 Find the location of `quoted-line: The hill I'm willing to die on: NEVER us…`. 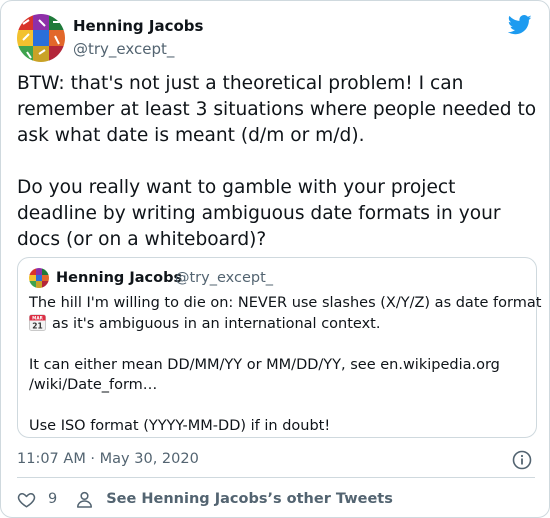

quoted-line: The hill I'm willing to die on: NEVER us… is located at coordinates (285, 303).